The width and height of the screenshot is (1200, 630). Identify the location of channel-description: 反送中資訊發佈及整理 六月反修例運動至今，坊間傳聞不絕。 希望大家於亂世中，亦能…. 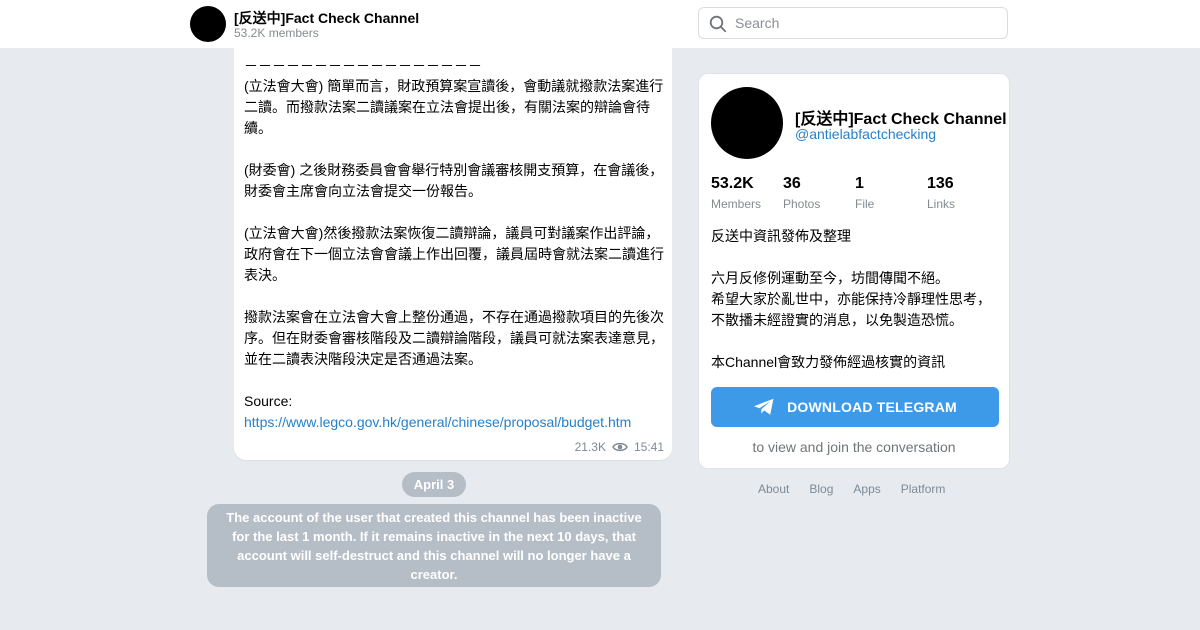
(856, 299).